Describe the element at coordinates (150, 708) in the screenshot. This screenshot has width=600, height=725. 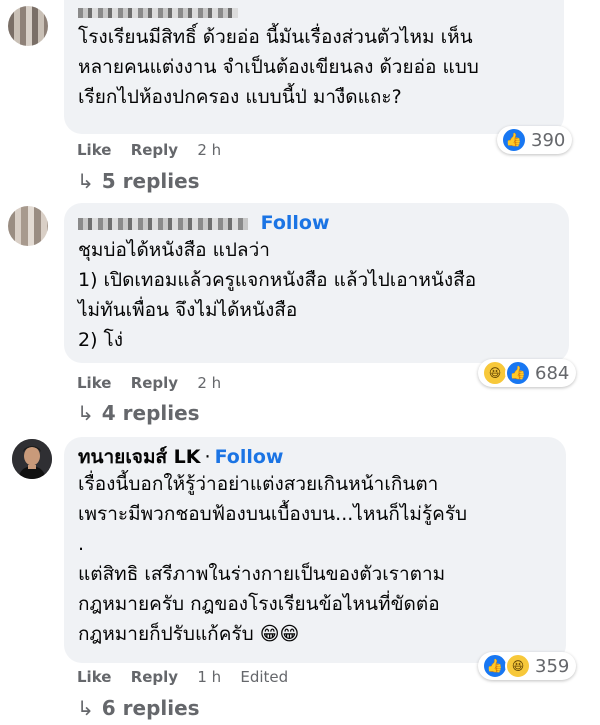
I see `replies-label: 6 replies` at that location.